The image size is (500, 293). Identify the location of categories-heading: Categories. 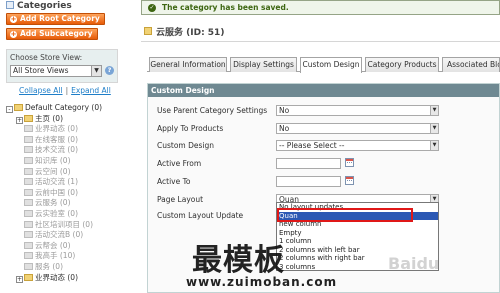
(39, 6).